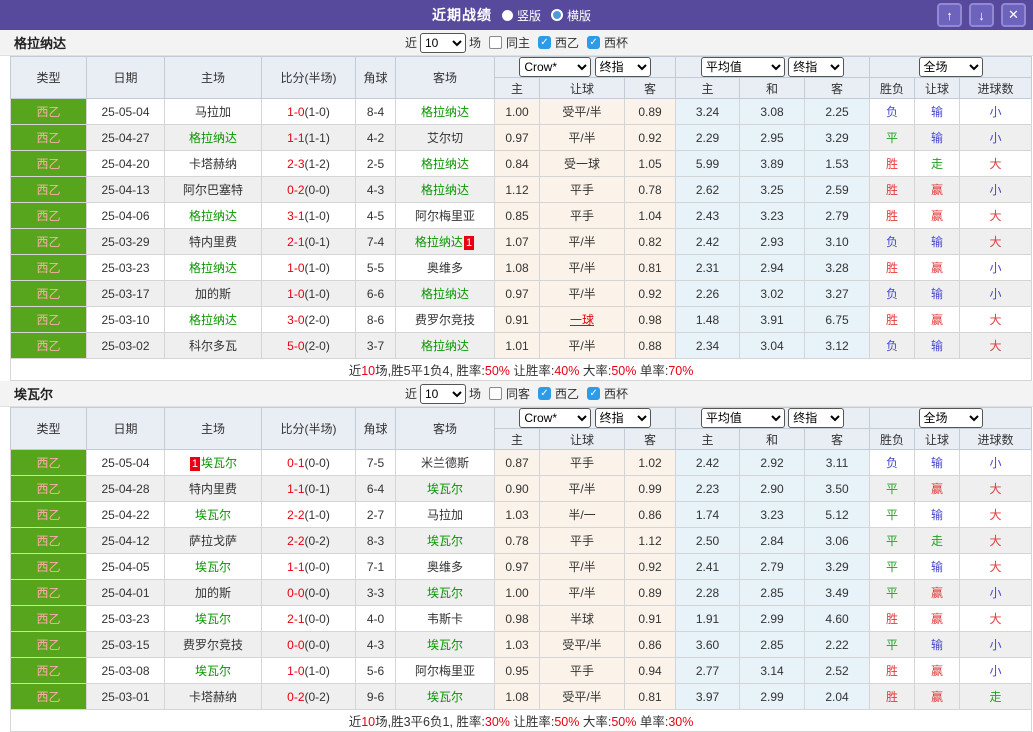  I want to click on move-down-button: ↓, so click(981, 15).